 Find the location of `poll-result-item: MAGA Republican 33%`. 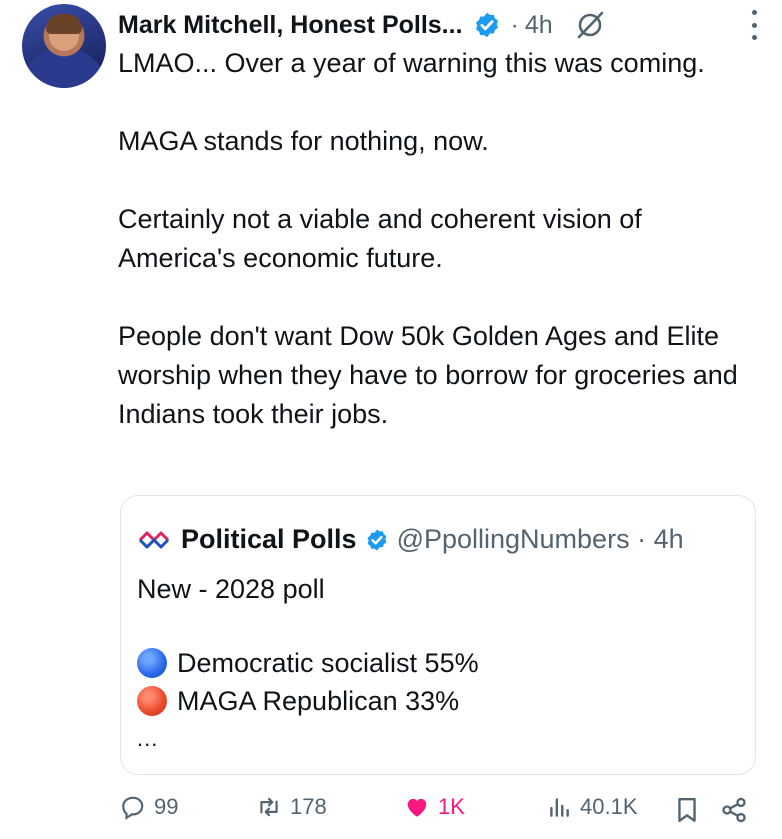

poll-result-item: MAGA Republican 33% is located at coordinates (308, 701).